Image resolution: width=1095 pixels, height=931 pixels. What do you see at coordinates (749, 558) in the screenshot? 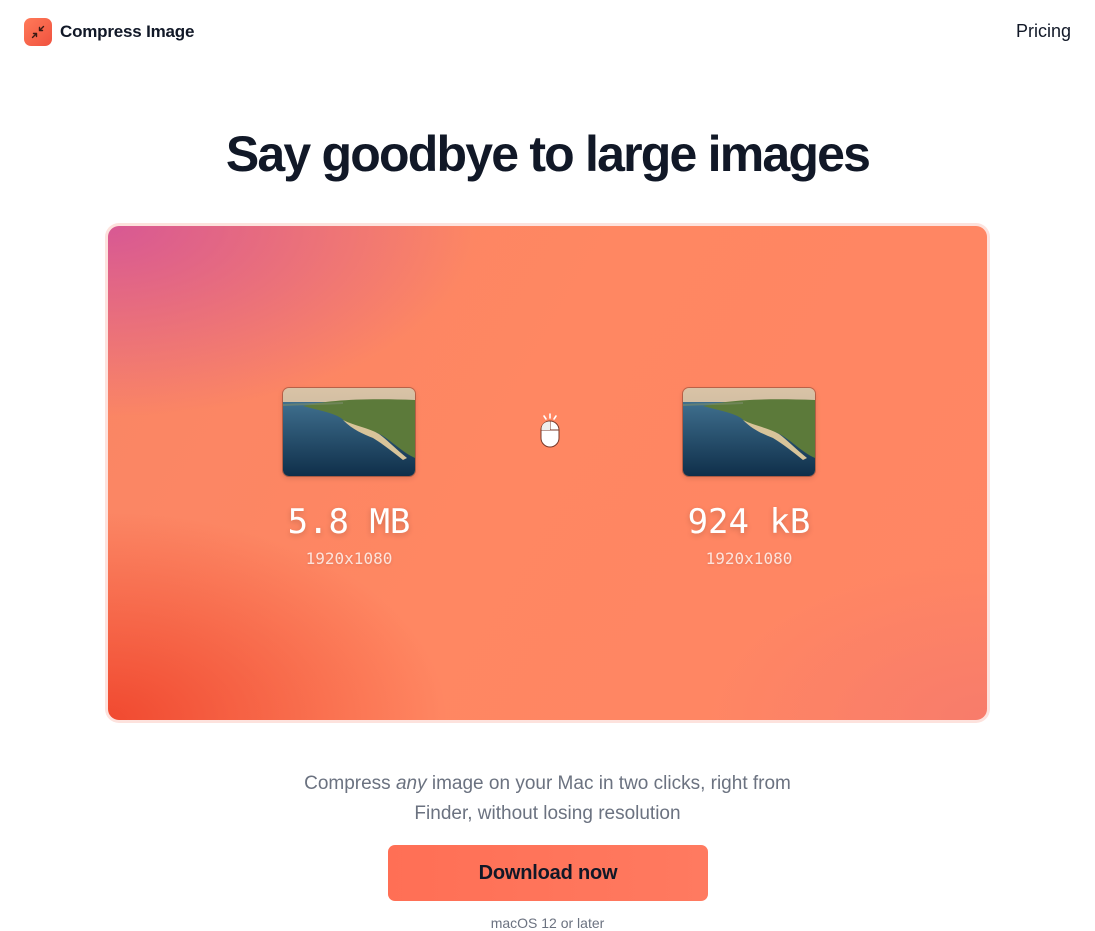
I see `after-dimensions: 1920x1080` at bounding box center [749, 558].